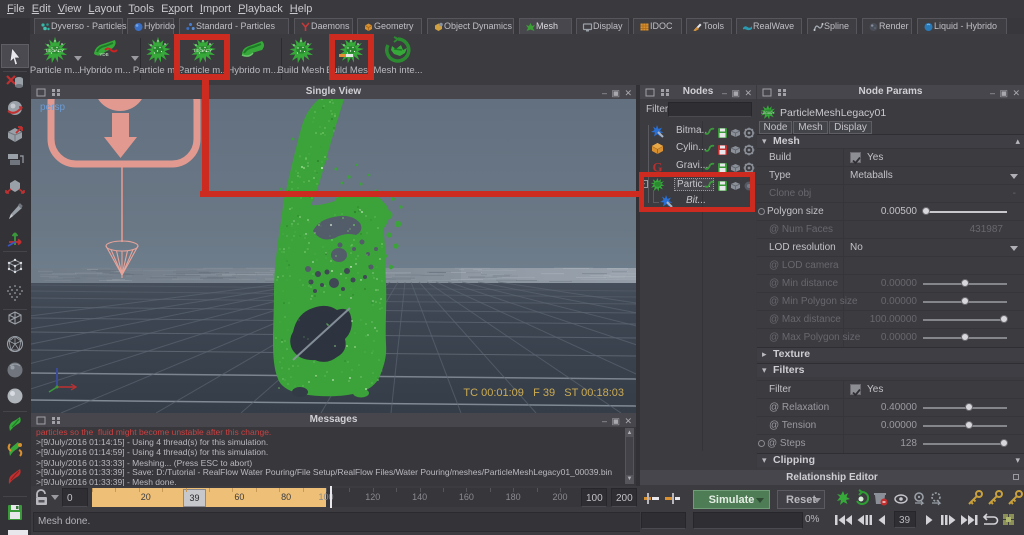 This screenshot has width=1024, height=535. I want to click on svg-text: YDB, so click(103, 54).